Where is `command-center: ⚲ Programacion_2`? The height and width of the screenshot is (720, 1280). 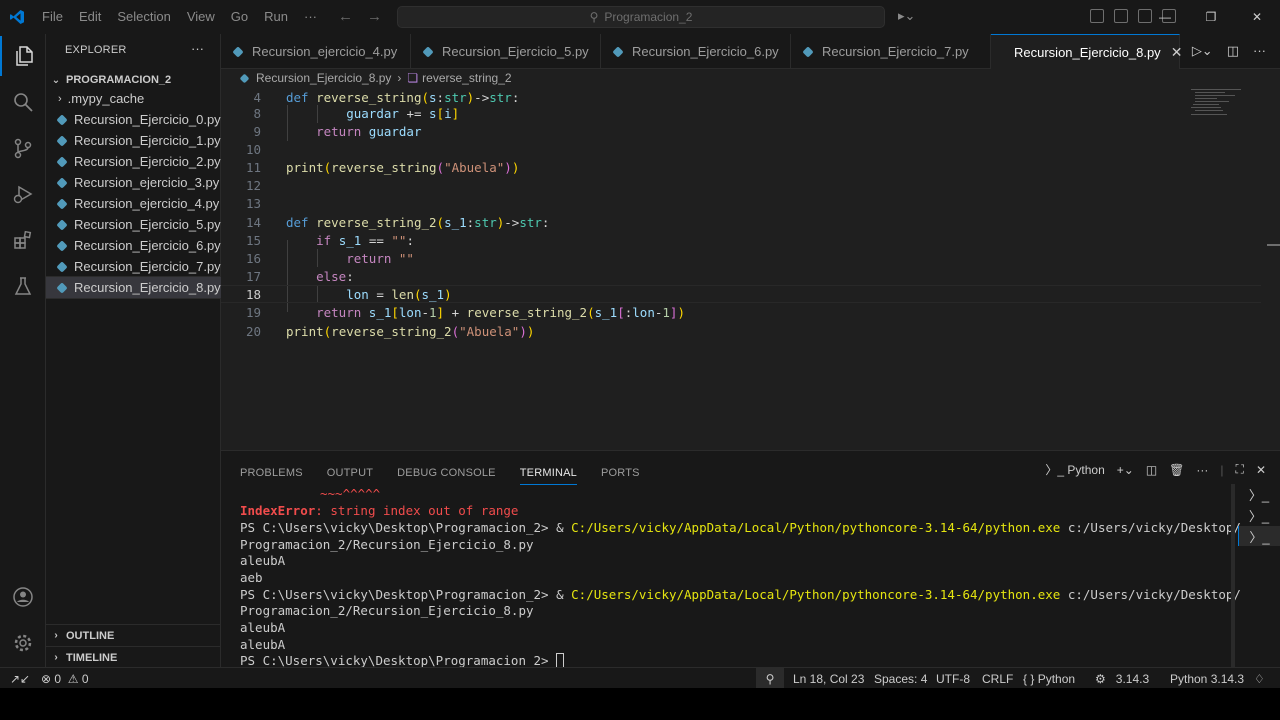 command-center: ⚲ Programacion_2 is located at coordinates (641, 17).